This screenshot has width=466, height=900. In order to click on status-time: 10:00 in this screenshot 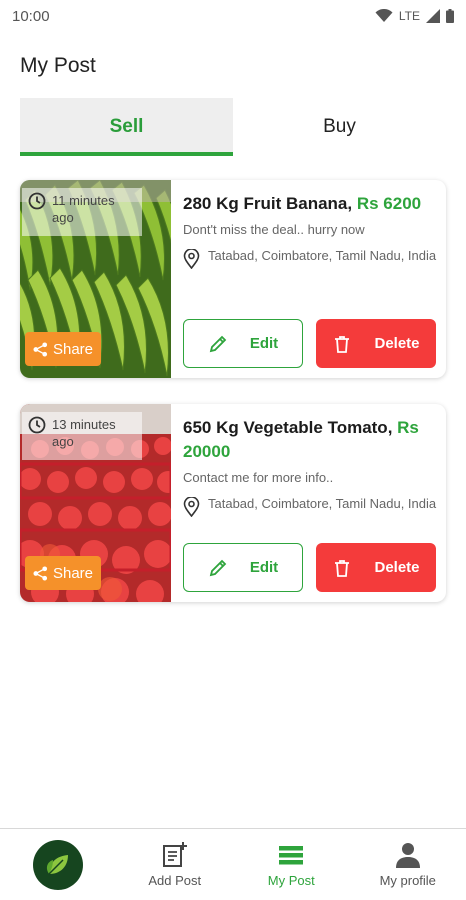, I will do `click(31, 16)`.